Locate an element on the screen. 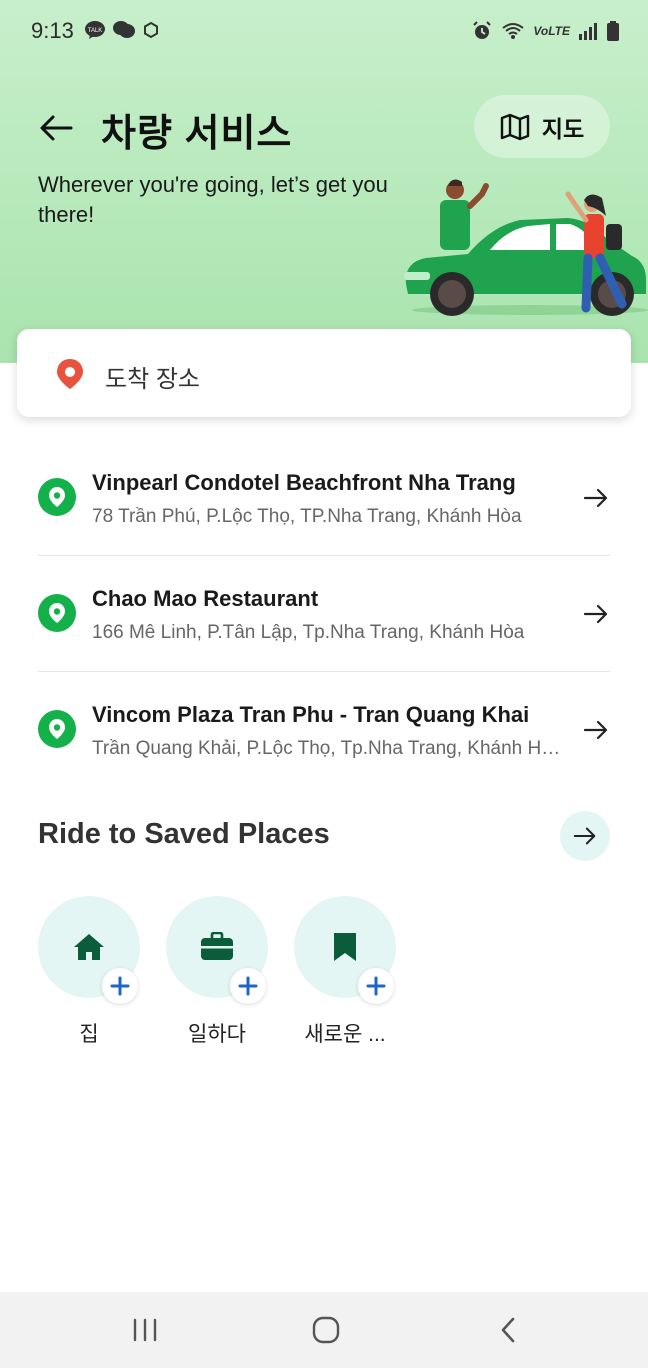  briefcase-icon is located at coordinates (217, 946).